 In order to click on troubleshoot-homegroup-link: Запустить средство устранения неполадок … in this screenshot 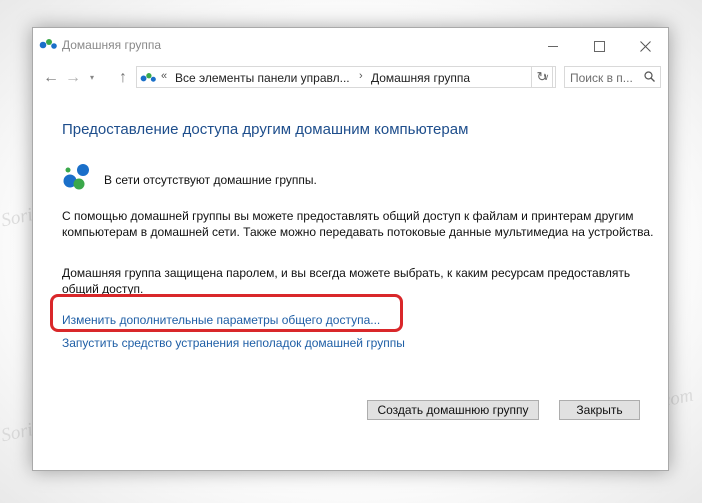, I will do `click(233, 343)`.